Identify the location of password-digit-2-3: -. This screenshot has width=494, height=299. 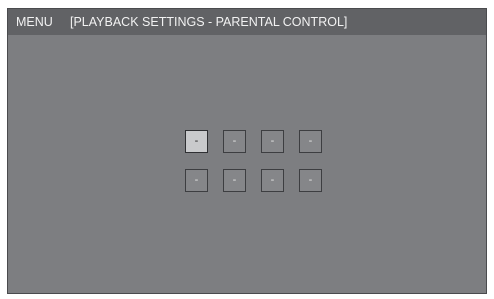
(272, 180).